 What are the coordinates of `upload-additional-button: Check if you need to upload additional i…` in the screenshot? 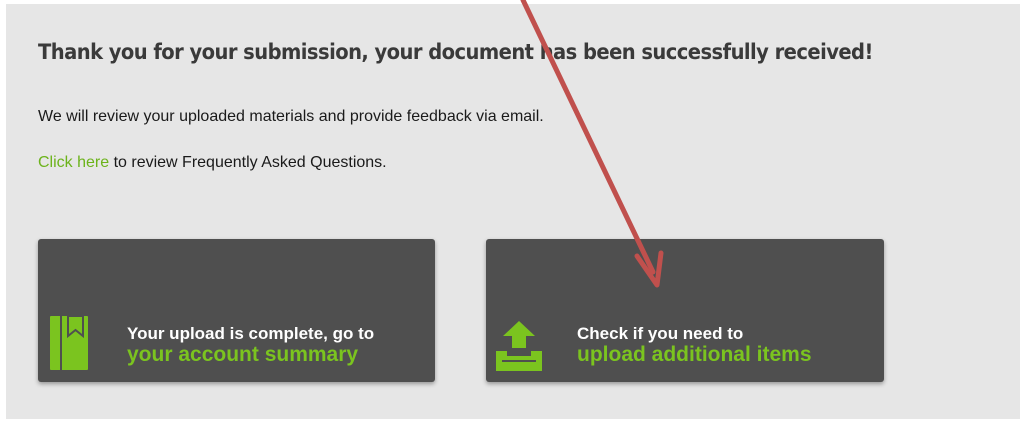 It's located at (685, 310).